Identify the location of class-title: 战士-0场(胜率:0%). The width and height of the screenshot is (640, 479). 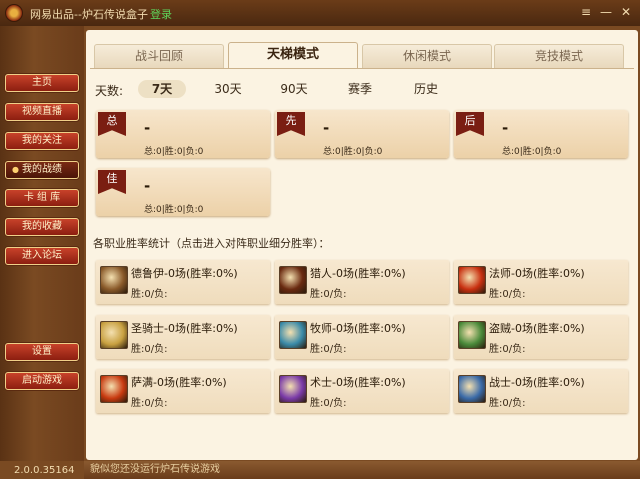
(537, 382).